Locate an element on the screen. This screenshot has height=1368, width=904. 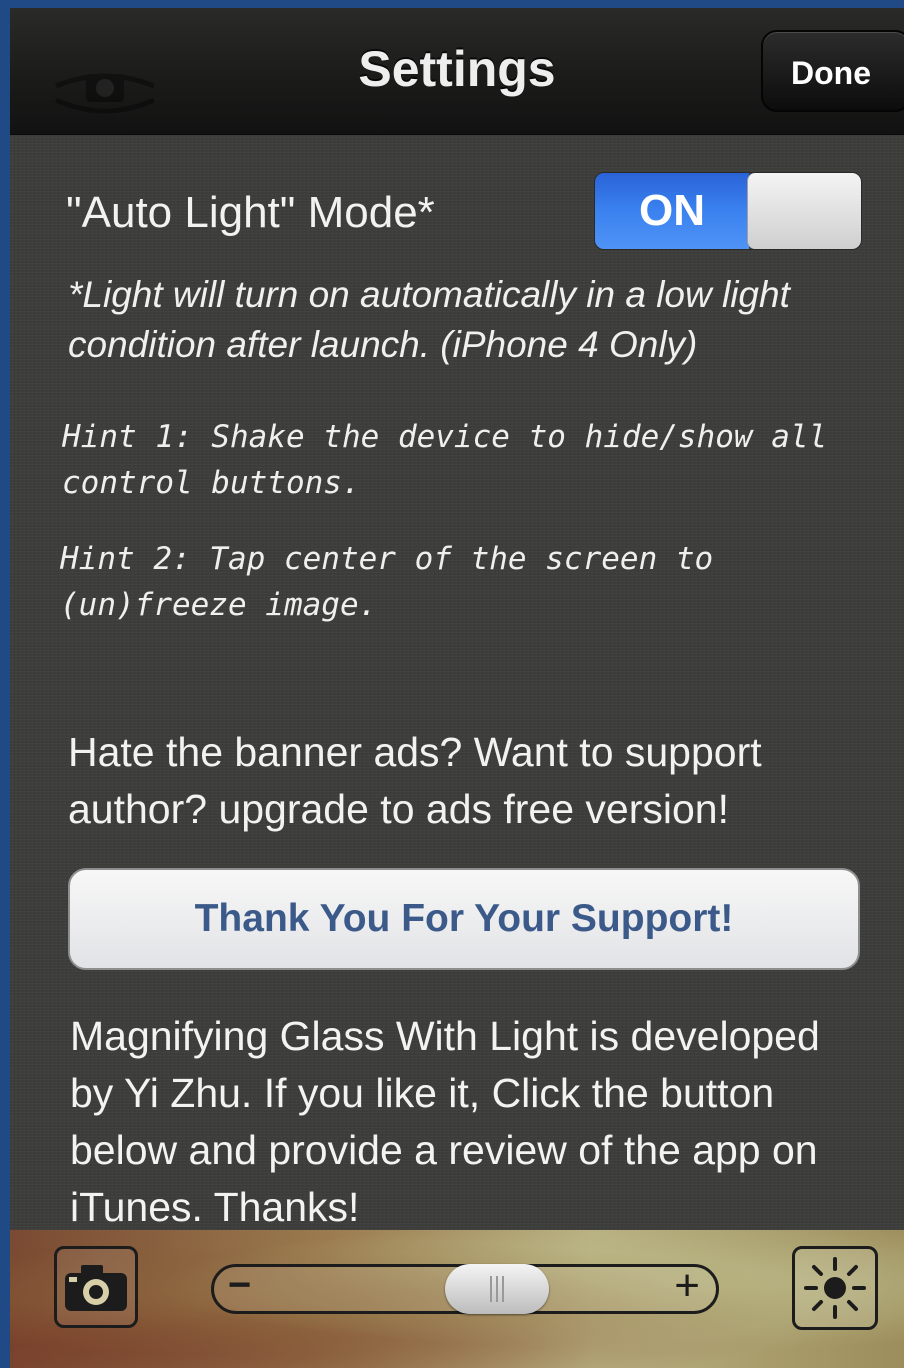
done-button: Done is located at coordinates (832, 71).